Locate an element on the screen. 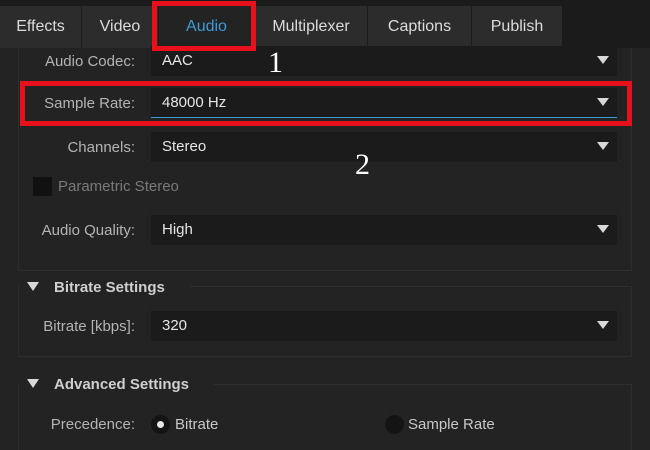 The image size is (650, 450). precedence-bitrate-radio is located at coordinates (160, 424).